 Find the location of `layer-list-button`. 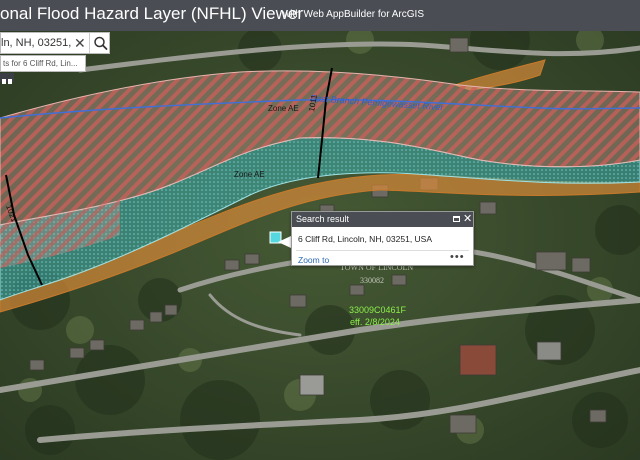

layer-list-button is located at coordinates (7, 78).